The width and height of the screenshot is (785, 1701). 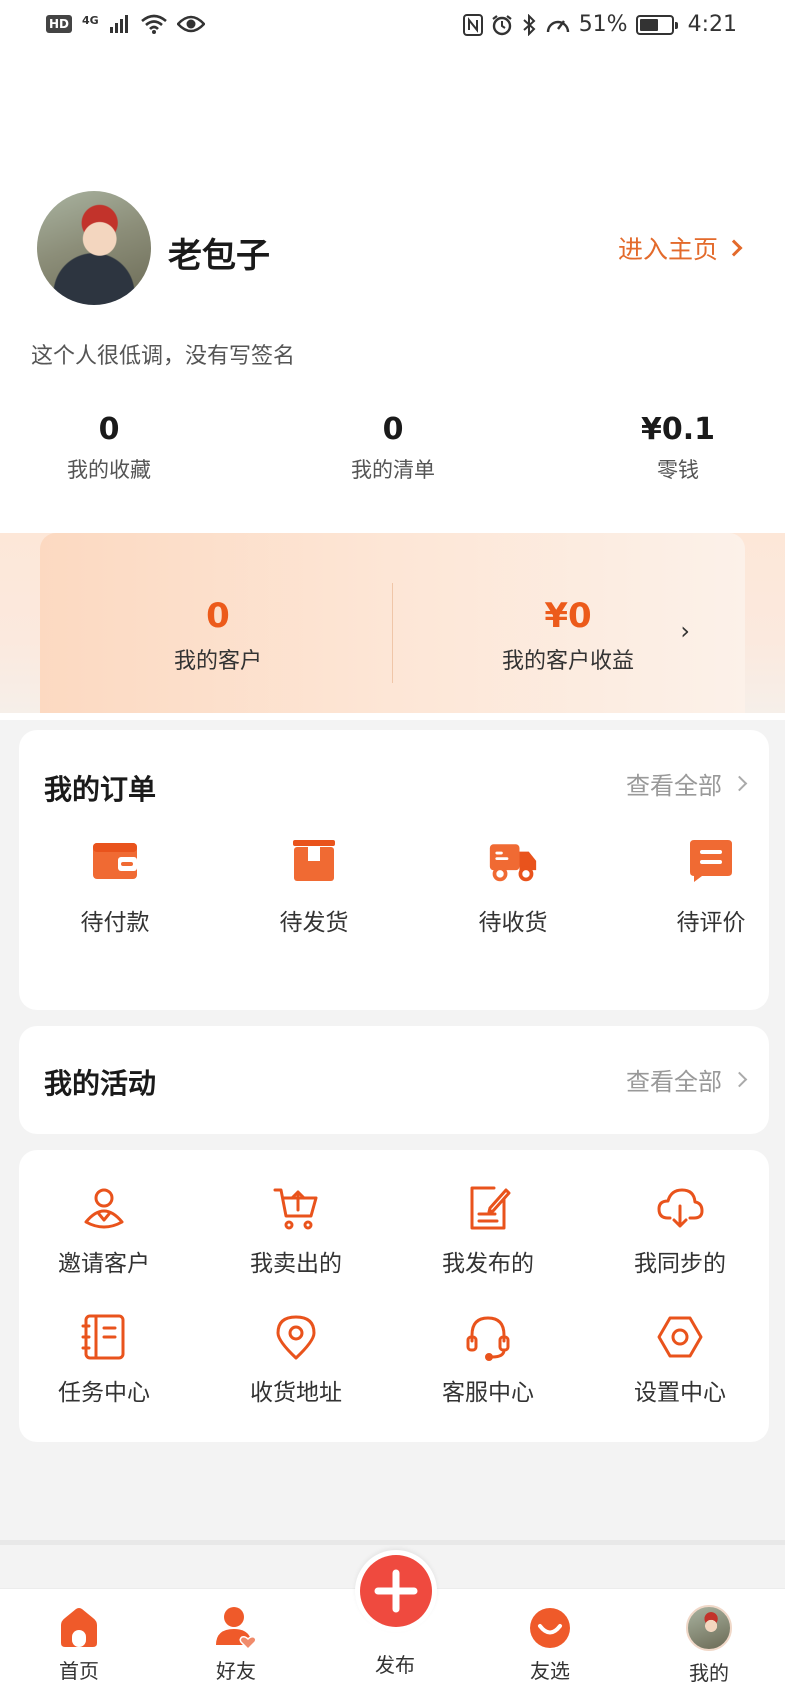 What do you see at coordinates (115, 923) in the screenshot?
I see `order-label: 待付款` at bounding box center [115, 923].